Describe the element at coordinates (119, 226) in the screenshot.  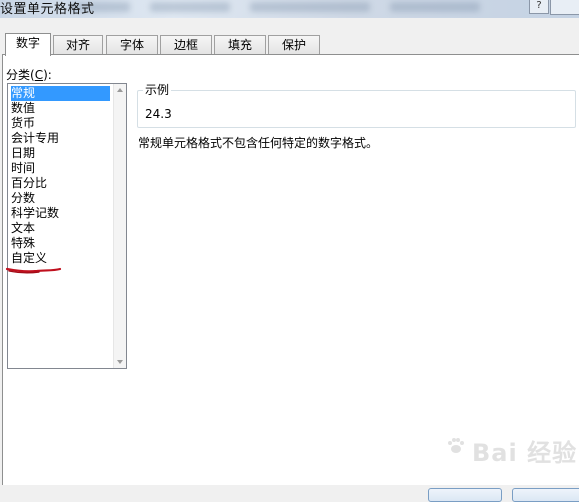
I see `list-scrollbar` at that location.